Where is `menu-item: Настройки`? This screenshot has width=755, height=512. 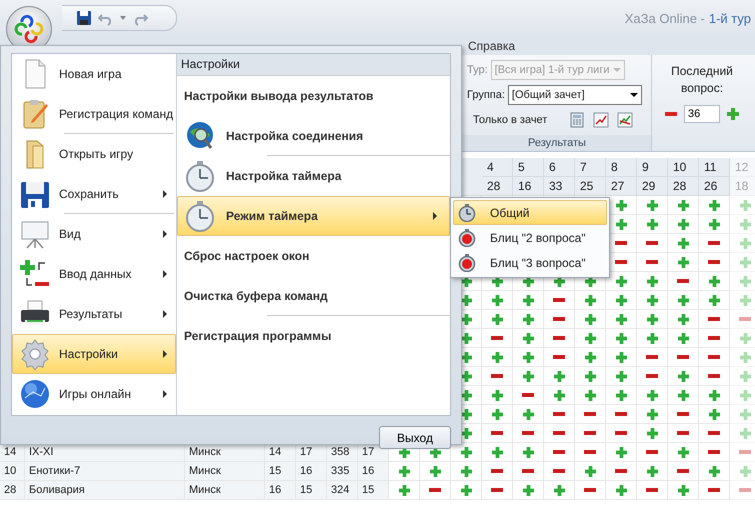
menu-item: Настройки is located at coordinates (94, 354).